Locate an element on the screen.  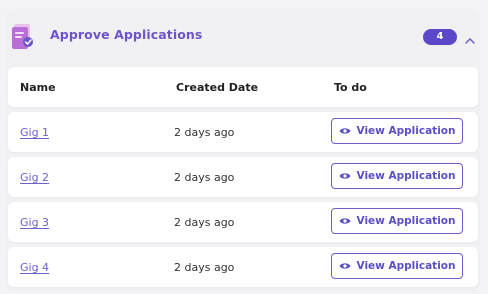
gig-name-link: Gig 4 is located at coordinates (34, 267).